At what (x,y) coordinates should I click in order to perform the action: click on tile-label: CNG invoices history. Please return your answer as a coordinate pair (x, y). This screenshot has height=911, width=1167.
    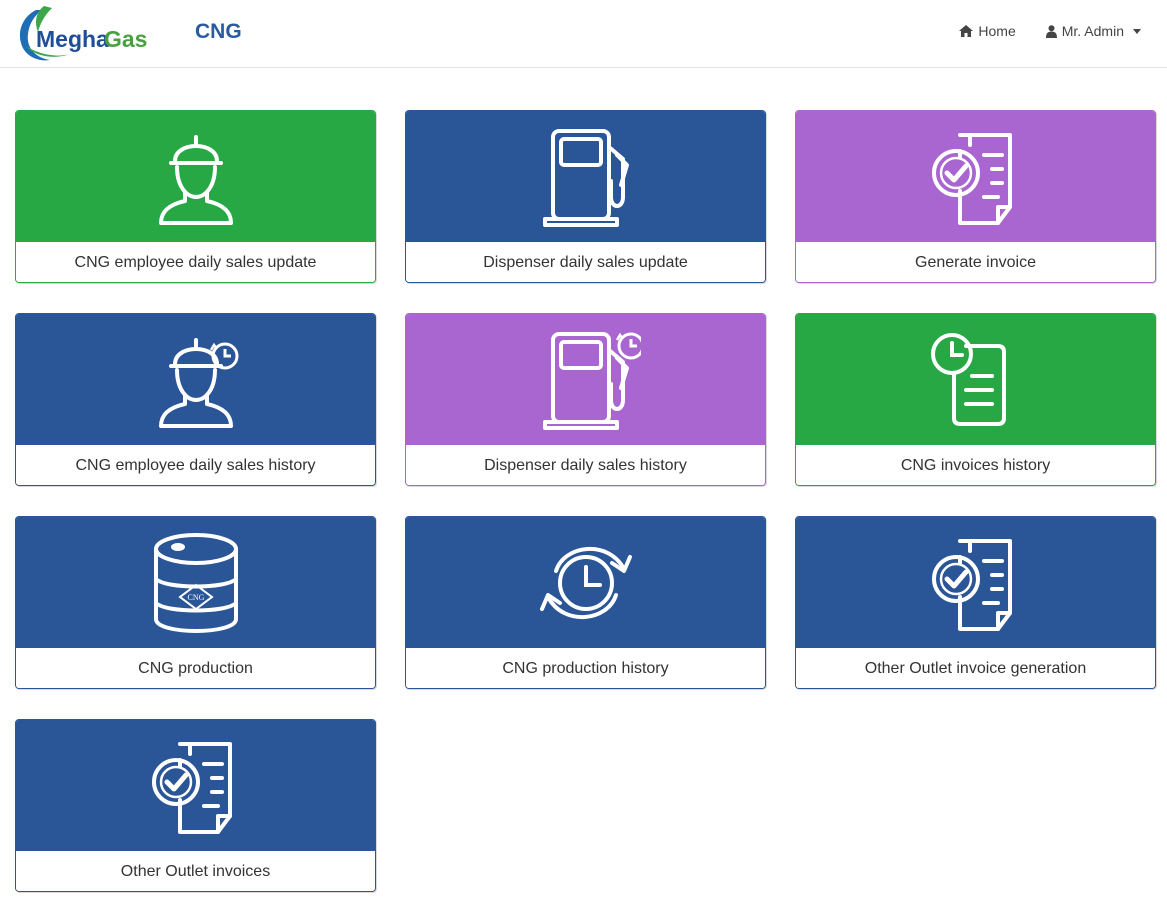
    Looking at the image, I should click on (975, 465).